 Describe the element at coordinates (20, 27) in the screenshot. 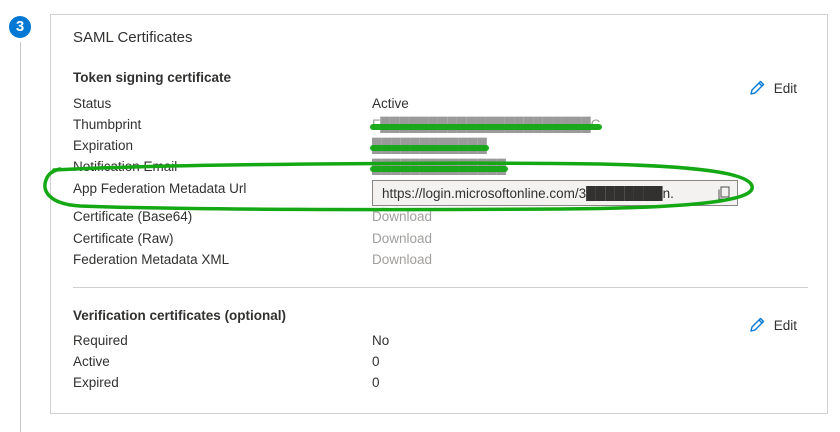

I see `step-number-badge: 3` at that location.